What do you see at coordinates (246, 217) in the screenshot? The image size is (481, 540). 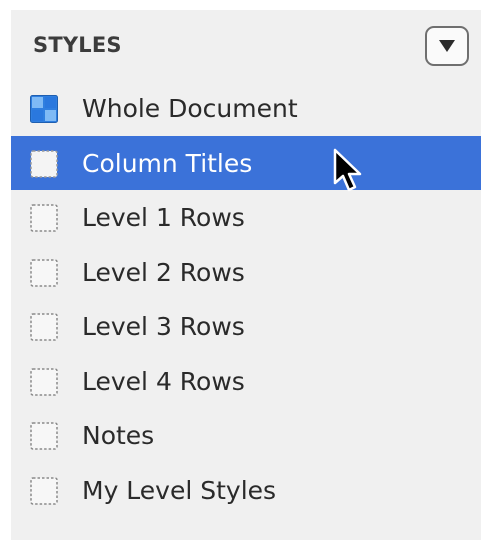 I see `style-row-level-1-rows: Level 1 Rows` at bounding box center [246, 217].